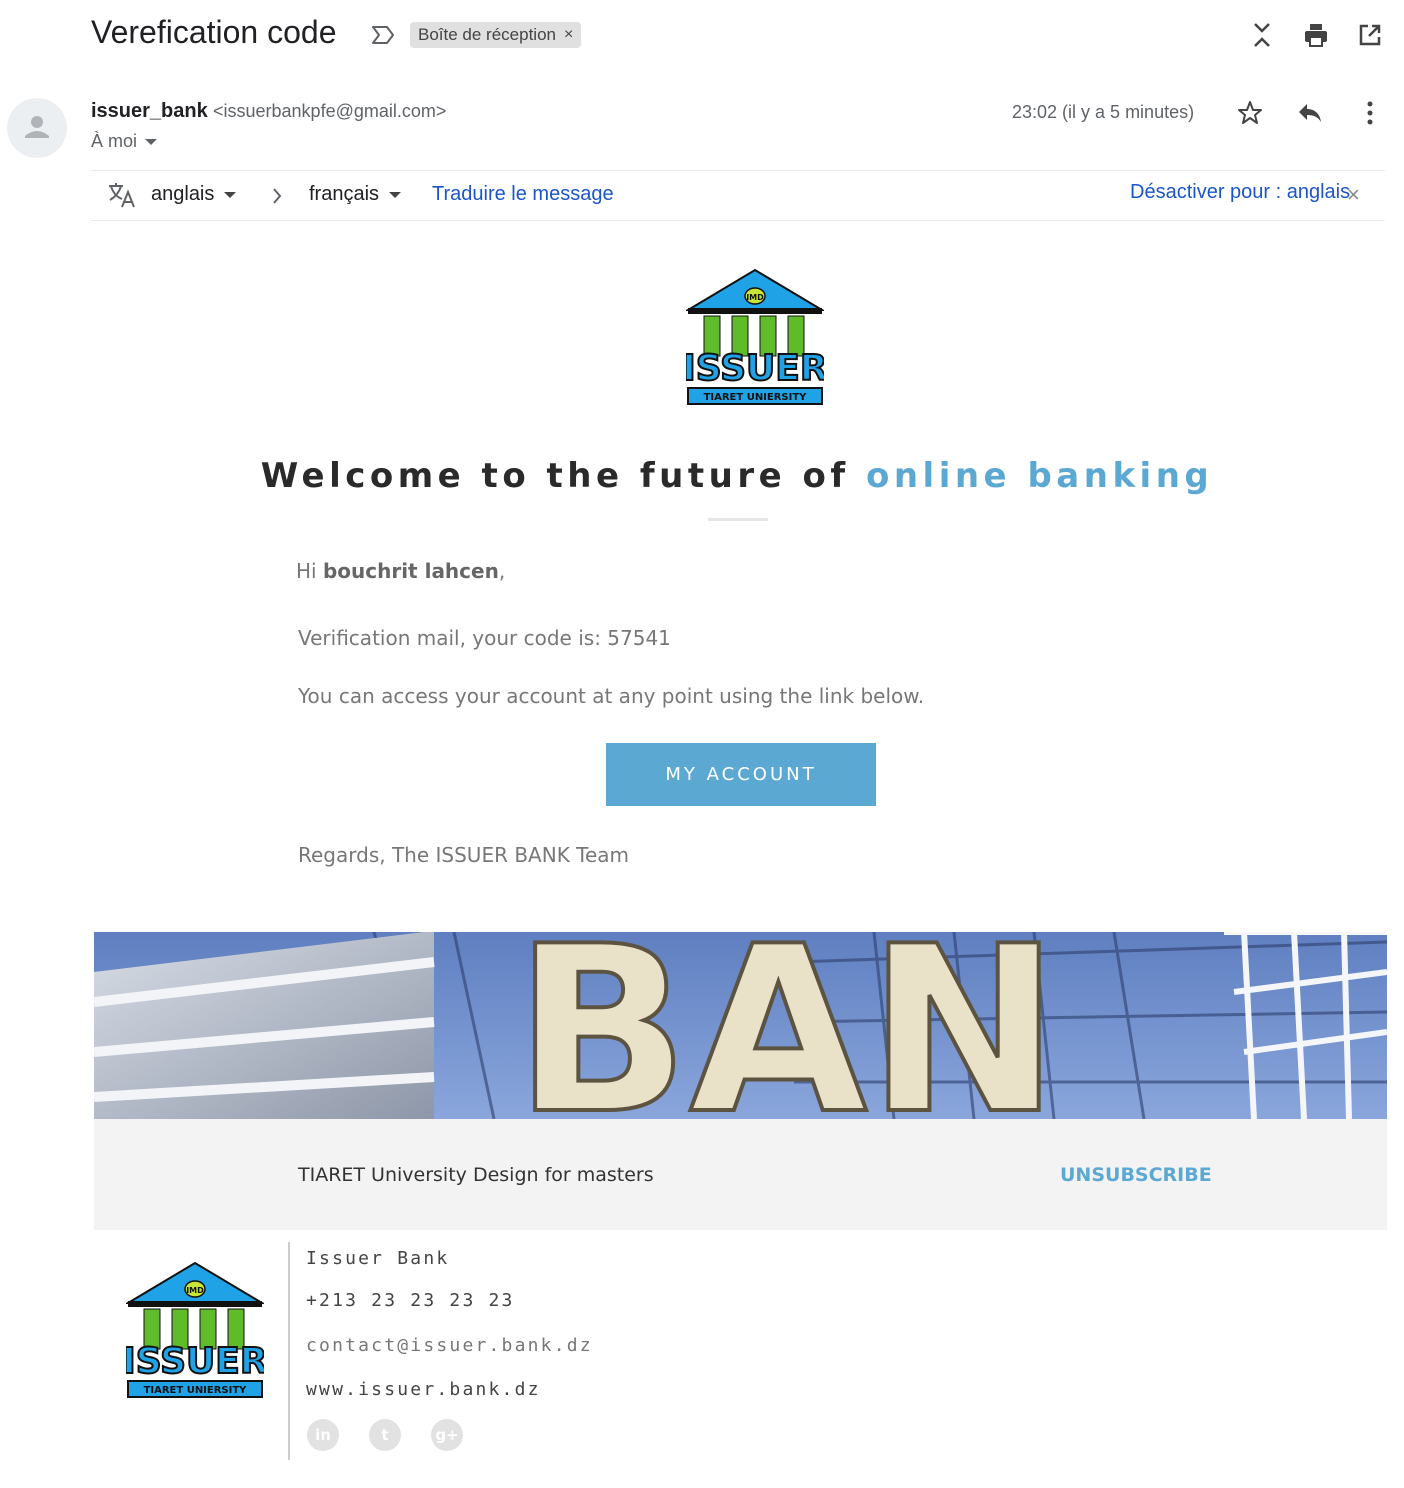 This screenshot has height=1488, width=1404. Describe the element at coordinates (277, 196) in the screenshot. I see `chevron-right-icon` at that location.